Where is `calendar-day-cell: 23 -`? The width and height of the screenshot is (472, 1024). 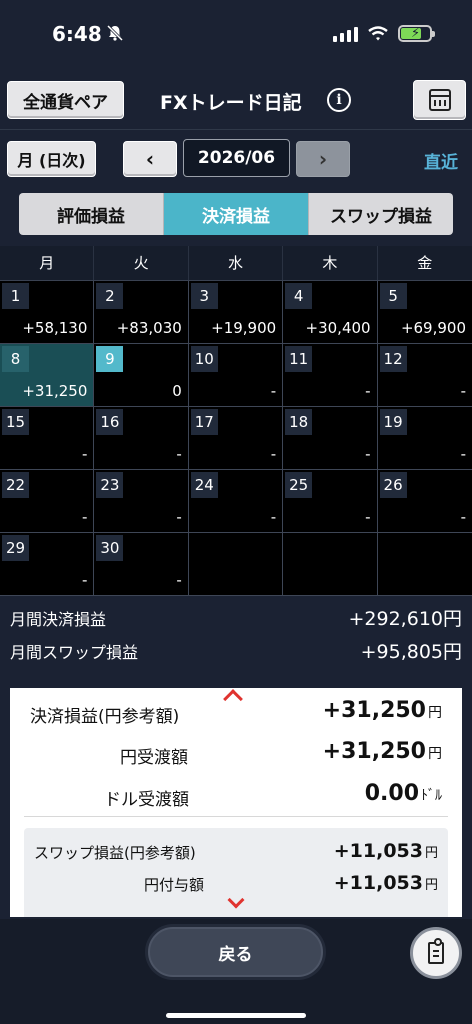
calendar-day-cell: 23 - is located at coordinates (141, 501).